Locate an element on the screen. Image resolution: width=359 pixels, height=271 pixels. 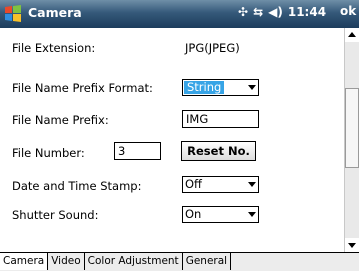
status-area: ✣ ⇆ ◀) 11:44 is located at coordinates (282, 12).